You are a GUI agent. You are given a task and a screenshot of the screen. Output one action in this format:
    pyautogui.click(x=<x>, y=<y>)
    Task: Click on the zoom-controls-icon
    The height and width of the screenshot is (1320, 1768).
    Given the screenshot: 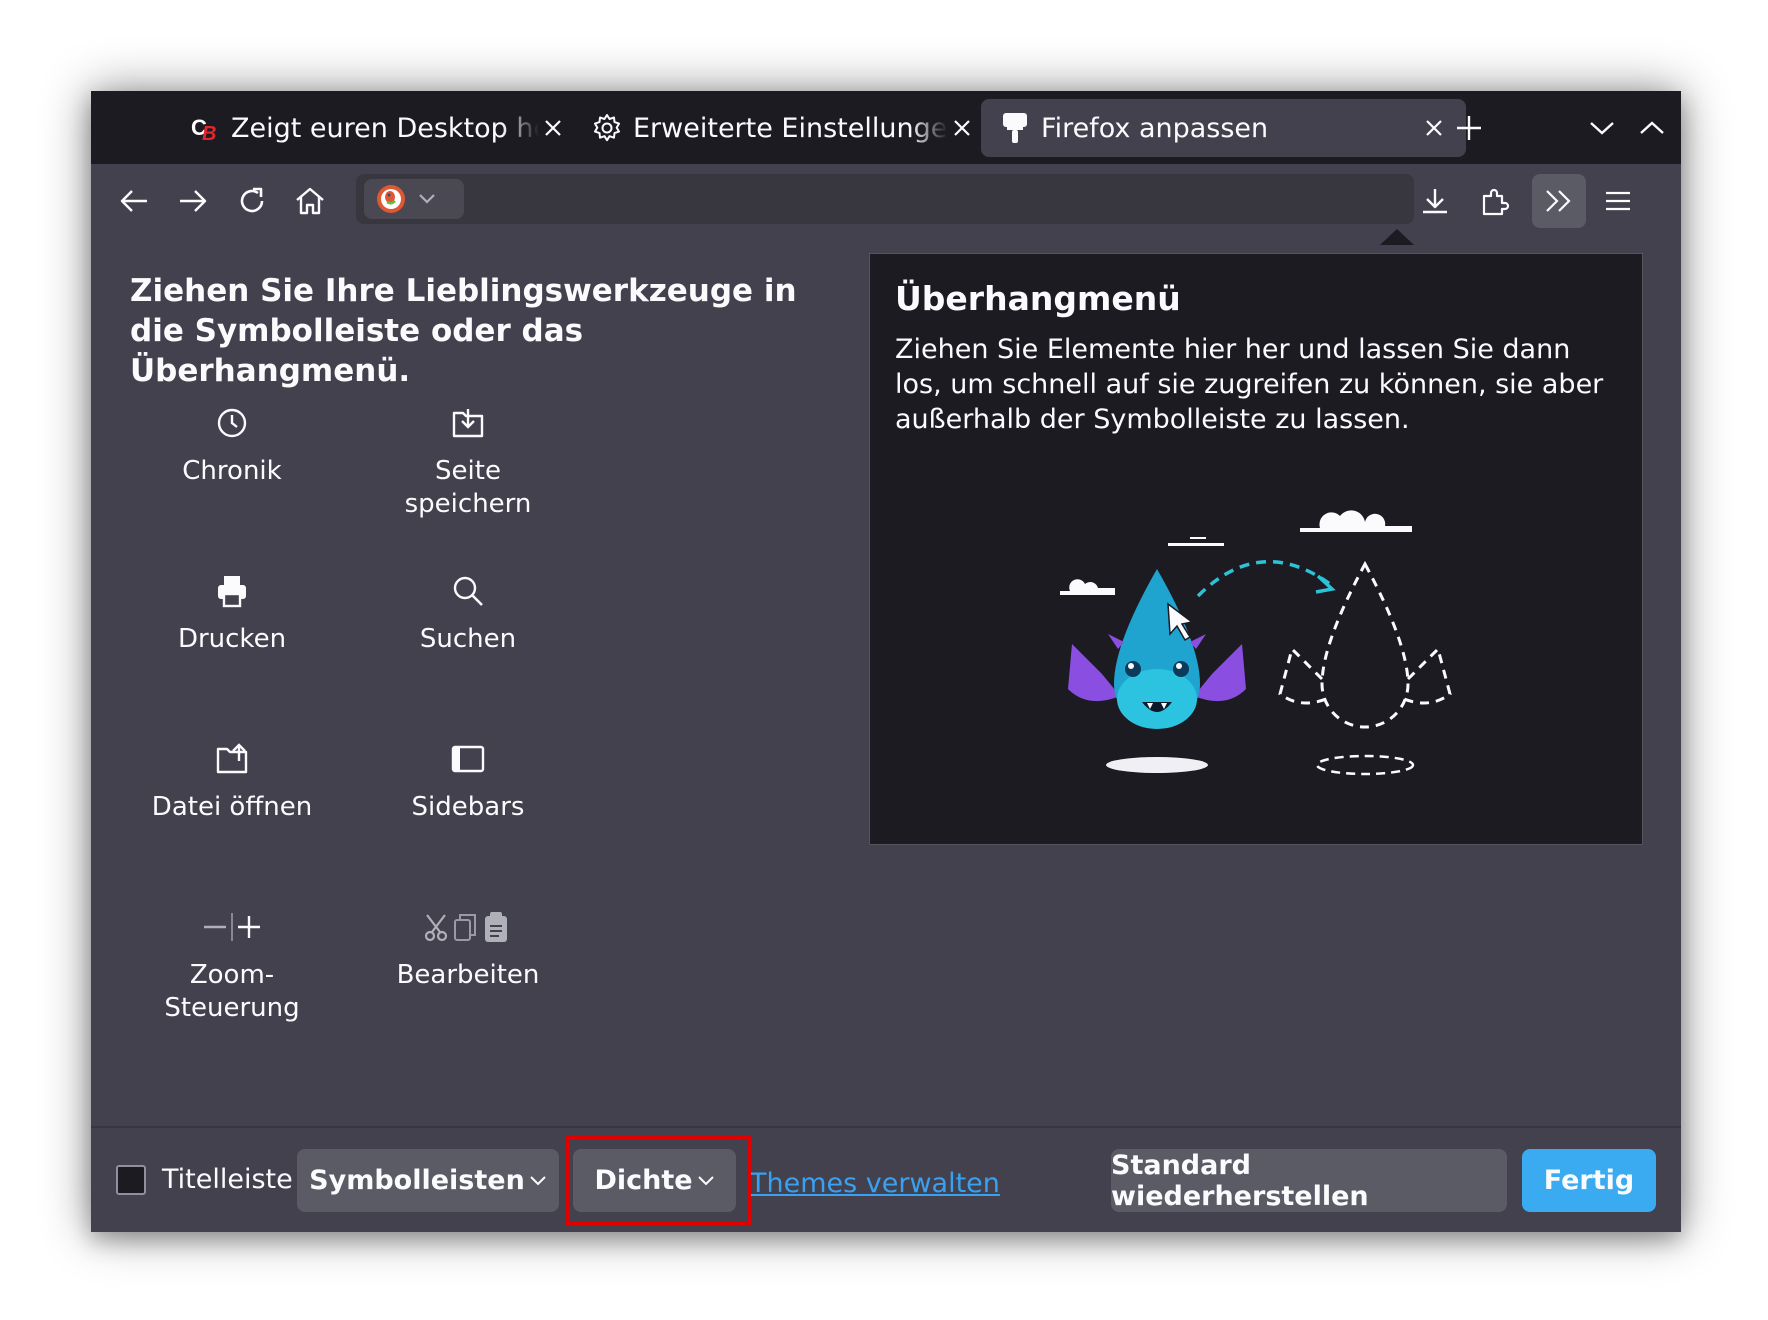 What is the action you would take?
    pyautogui.click(x=232, y=927)
    